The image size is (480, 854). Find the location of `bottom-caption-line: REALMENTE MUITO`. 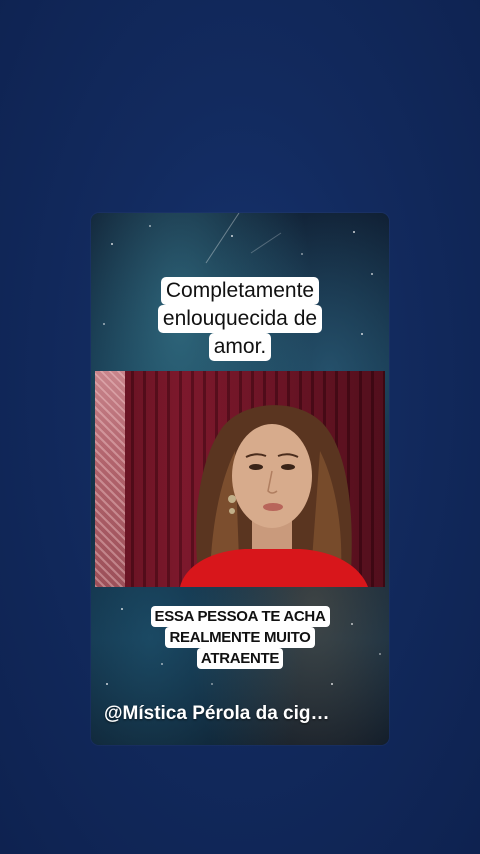

bottom-caption-line: REALMENTE MUITO is located at coordinates (240, 637).